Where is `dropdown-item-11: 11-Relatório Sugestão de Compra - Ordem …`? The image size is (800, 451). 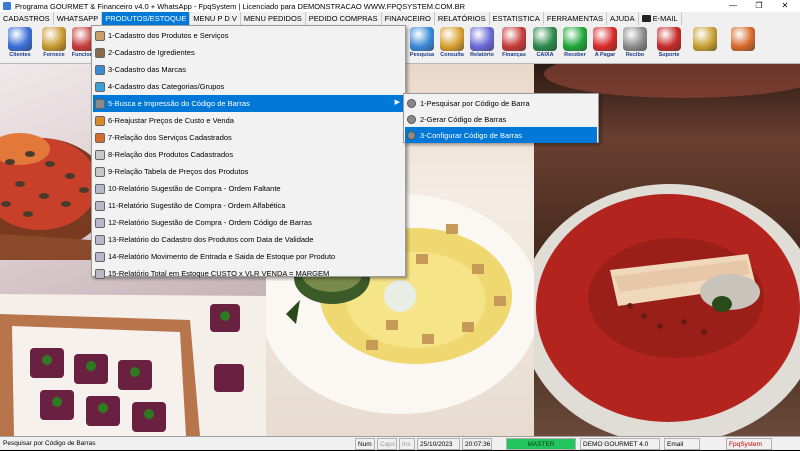 dropdown-item-11: 11-Relatório Sugestão de Compra - Ordem … is located at coordinates (248, 205).